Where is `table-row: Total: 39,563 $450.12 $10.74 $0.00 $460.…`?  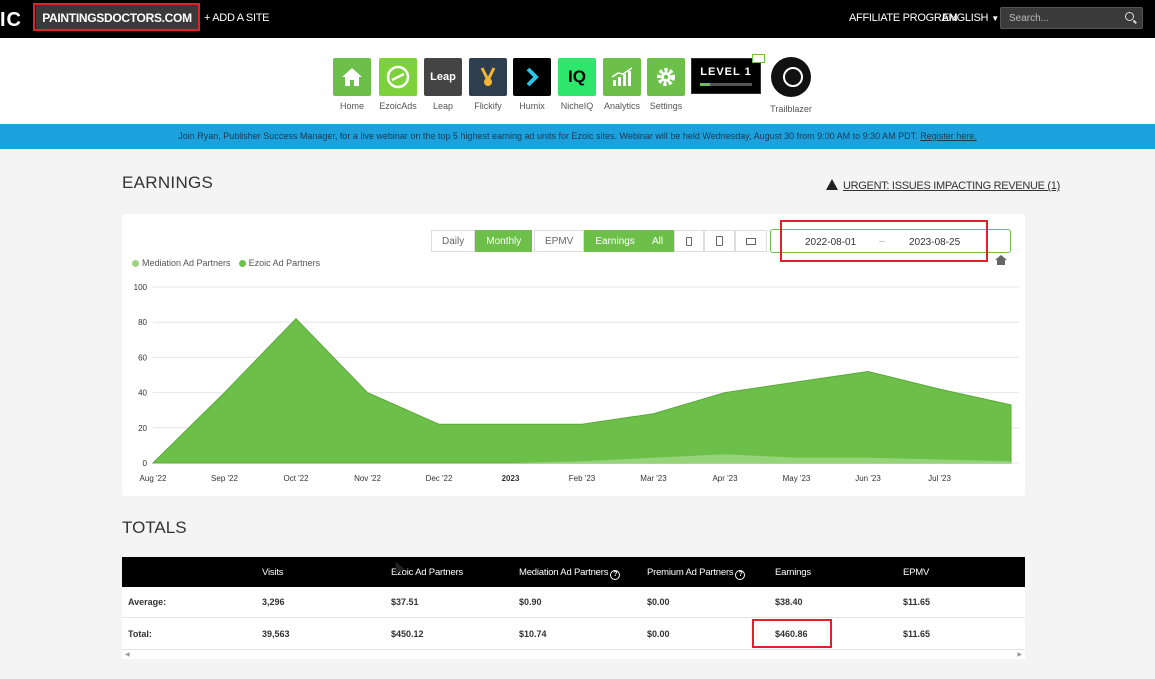
table-row: Total: 39,563 $450.12 $10.74 $0.00 $460.… is located at coordinates (573, 634).